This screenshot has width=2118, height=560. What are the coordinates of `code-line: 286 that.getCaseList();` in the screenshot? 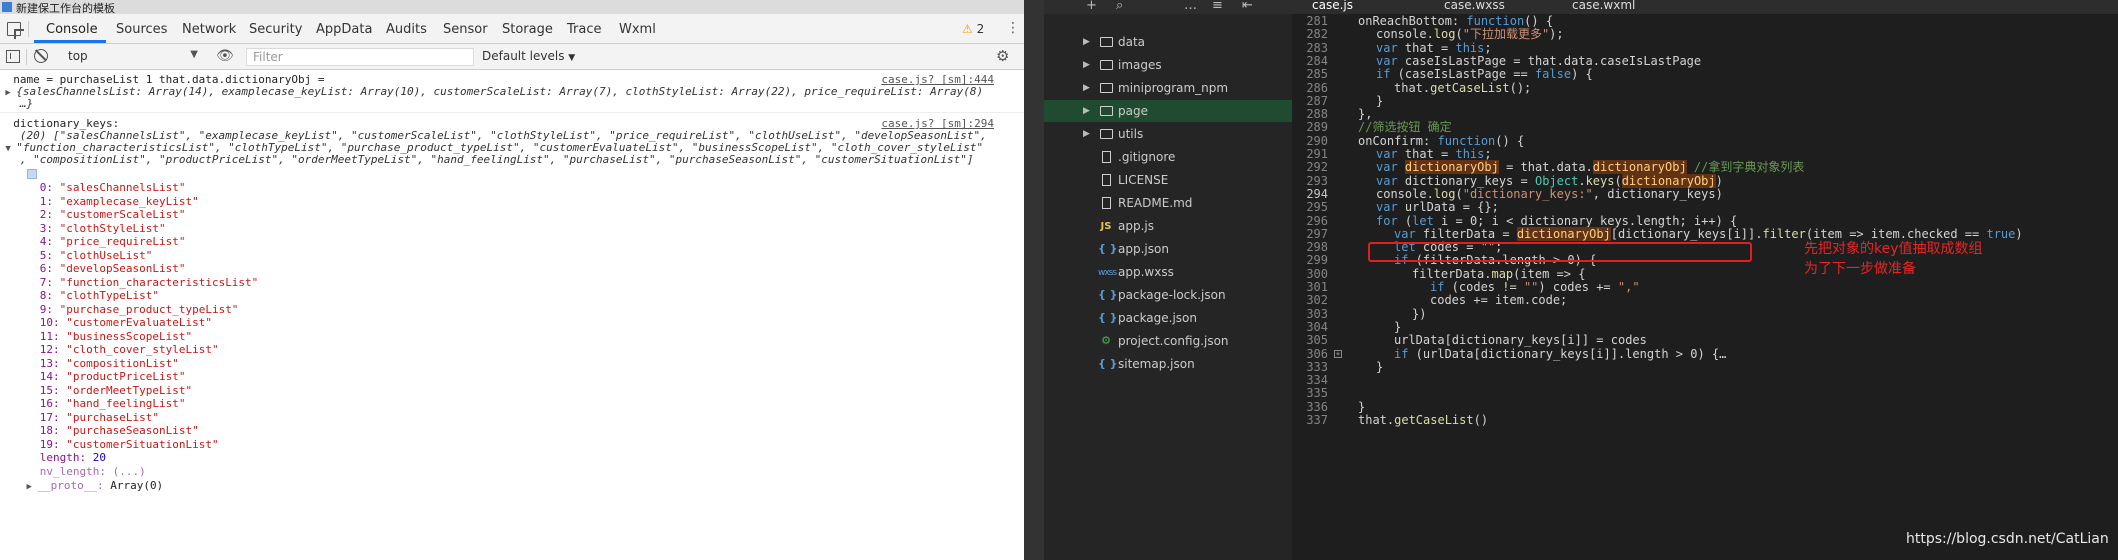 It's located at (1705, 88).